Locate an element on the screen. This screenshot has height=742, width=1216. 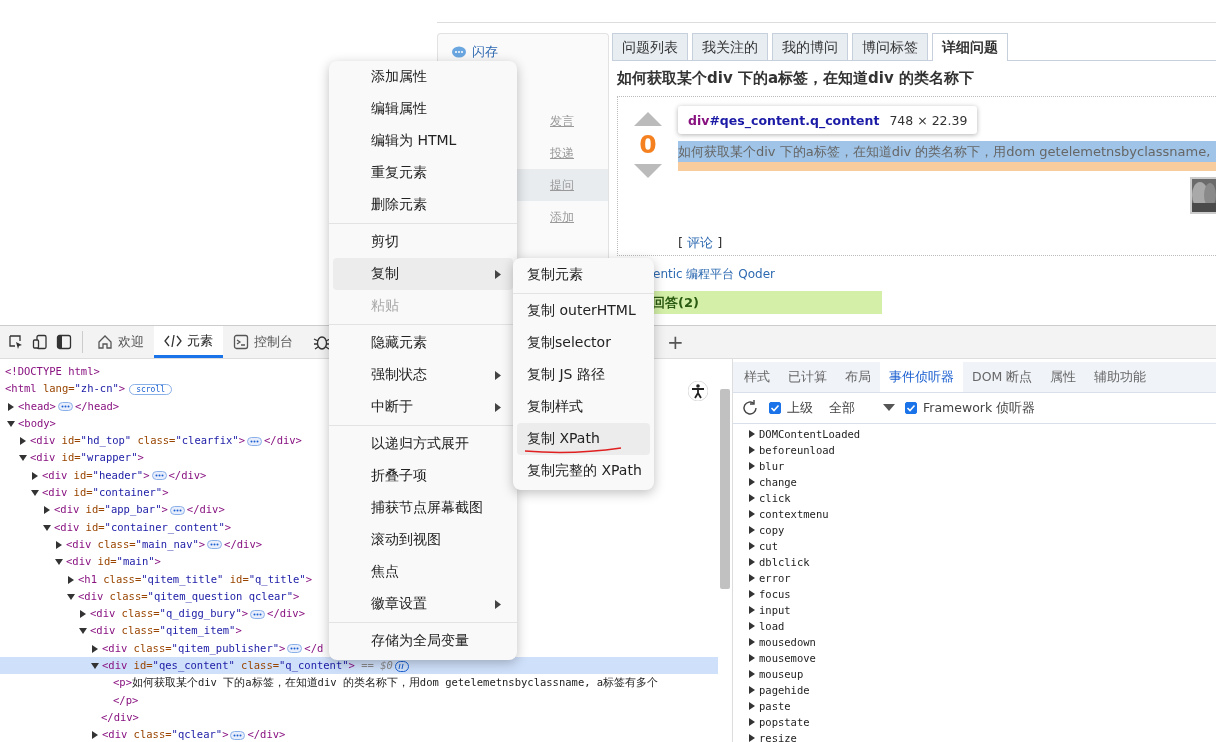
panel-tab: 样式 is located at coordinates (757, 377).